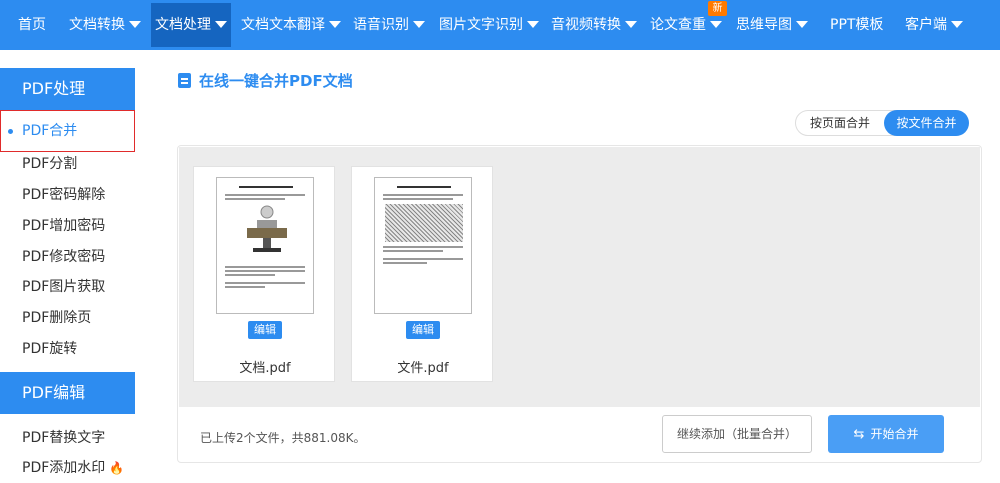 Image resolution: width=1000 pixels, height=483 pixels. Describe the element at coordinates (934, 25) in the screenshot. I see `nav-client: 客户端` at that location.